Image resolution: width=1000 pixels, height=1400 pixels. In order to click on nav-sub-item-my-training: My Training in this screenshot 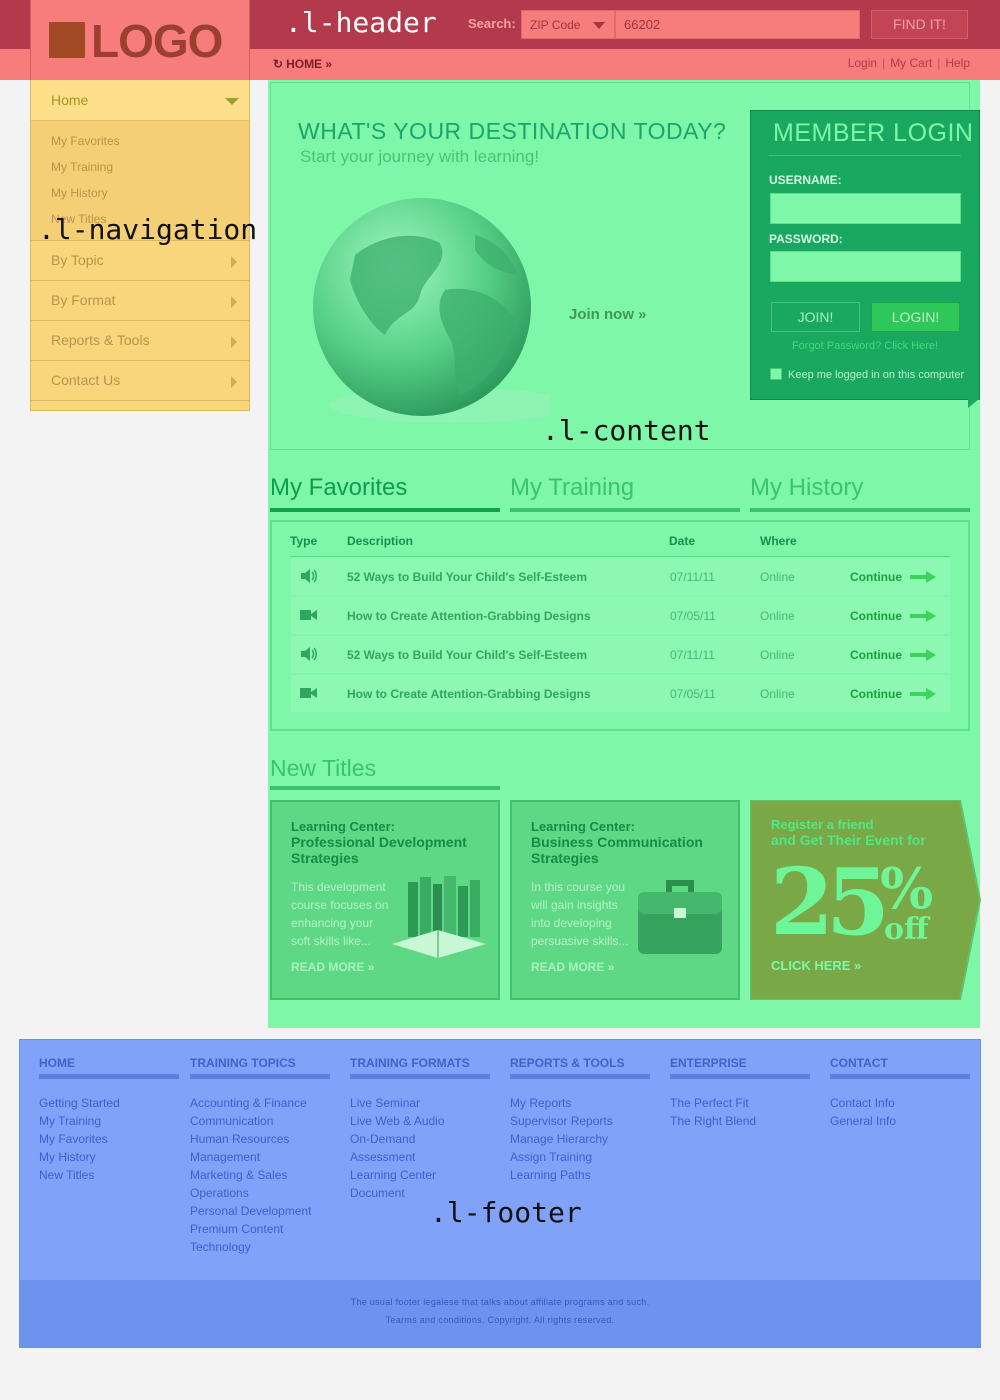, I will do `click(140, 171)`.